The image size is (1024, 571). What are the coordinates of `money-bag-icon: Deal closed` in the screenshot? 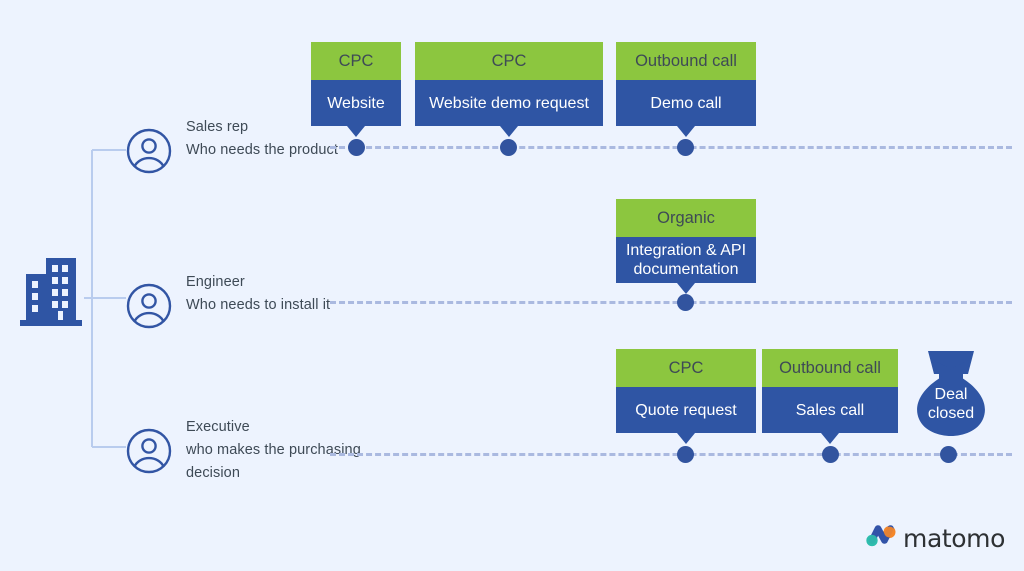 It's located at (951, 394).